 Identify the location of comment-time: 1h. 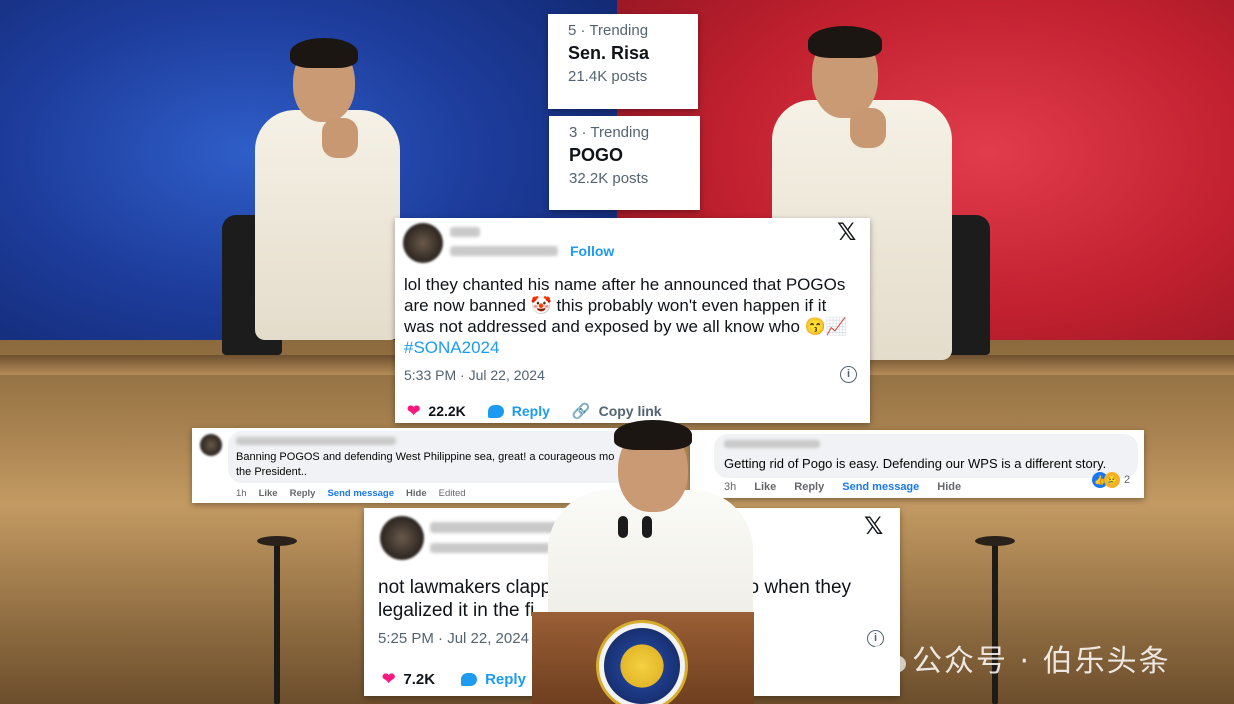
(241, 493).